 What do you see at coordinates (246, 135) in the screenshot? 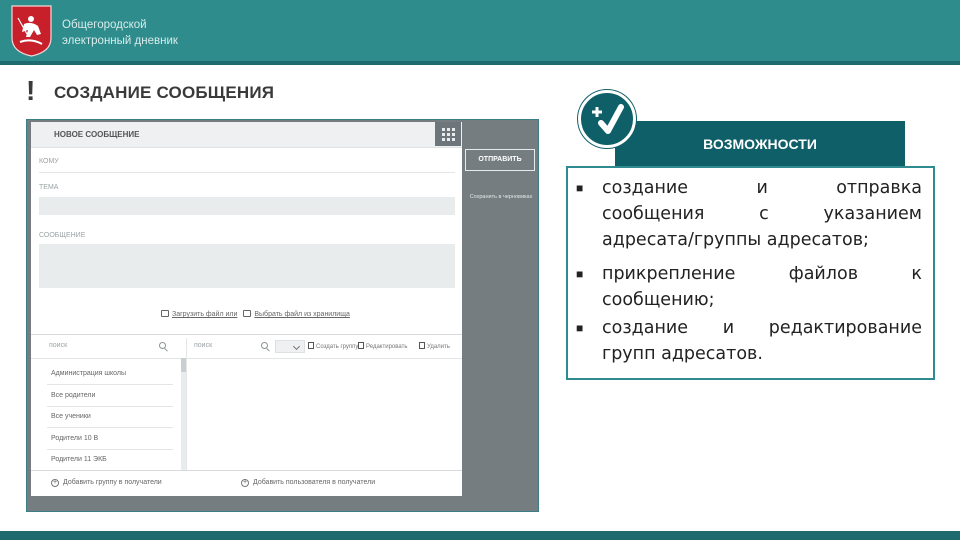
I see `form-header: НОВОЕ СООБЩЕНИЕ` at bounding box center [246, 135].